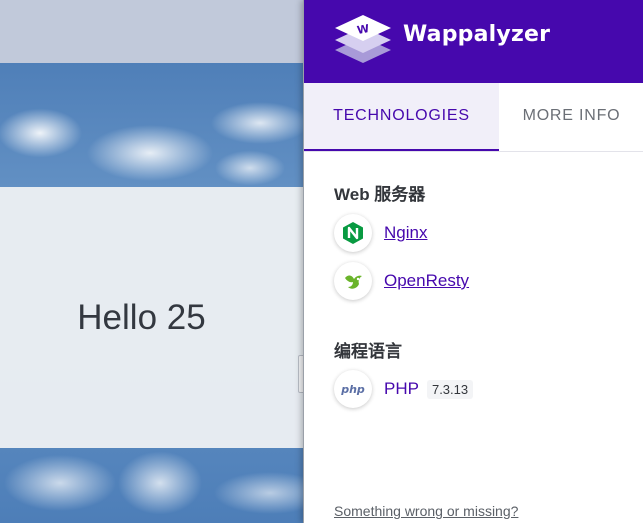  What do you see at coordinates (380, 233) in the screenshot?
I see `tech-row-nginx: Nginx` at bounding box center [380, 233].